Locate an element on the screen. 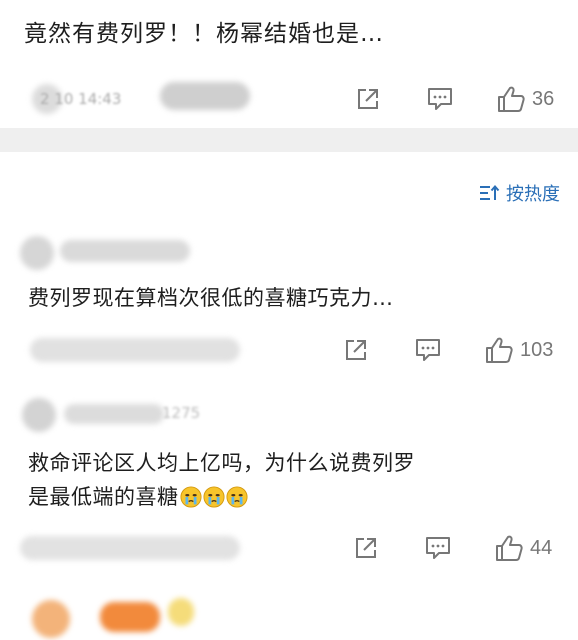  like-button: 103 is located at coordinates (518, 350).